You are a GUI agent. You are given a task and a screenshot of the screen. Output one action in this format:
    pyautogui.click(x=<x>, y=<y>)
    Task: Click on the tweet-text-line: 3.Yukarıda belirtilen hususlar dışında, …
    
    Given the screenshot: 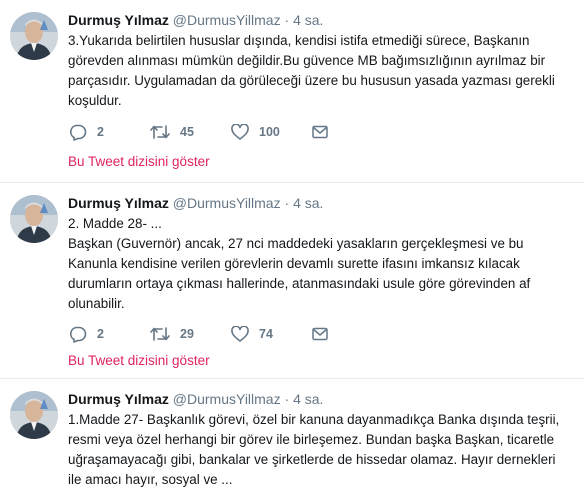 What is the action you would take?
    pyautogui.click(x=299, y=40)
    